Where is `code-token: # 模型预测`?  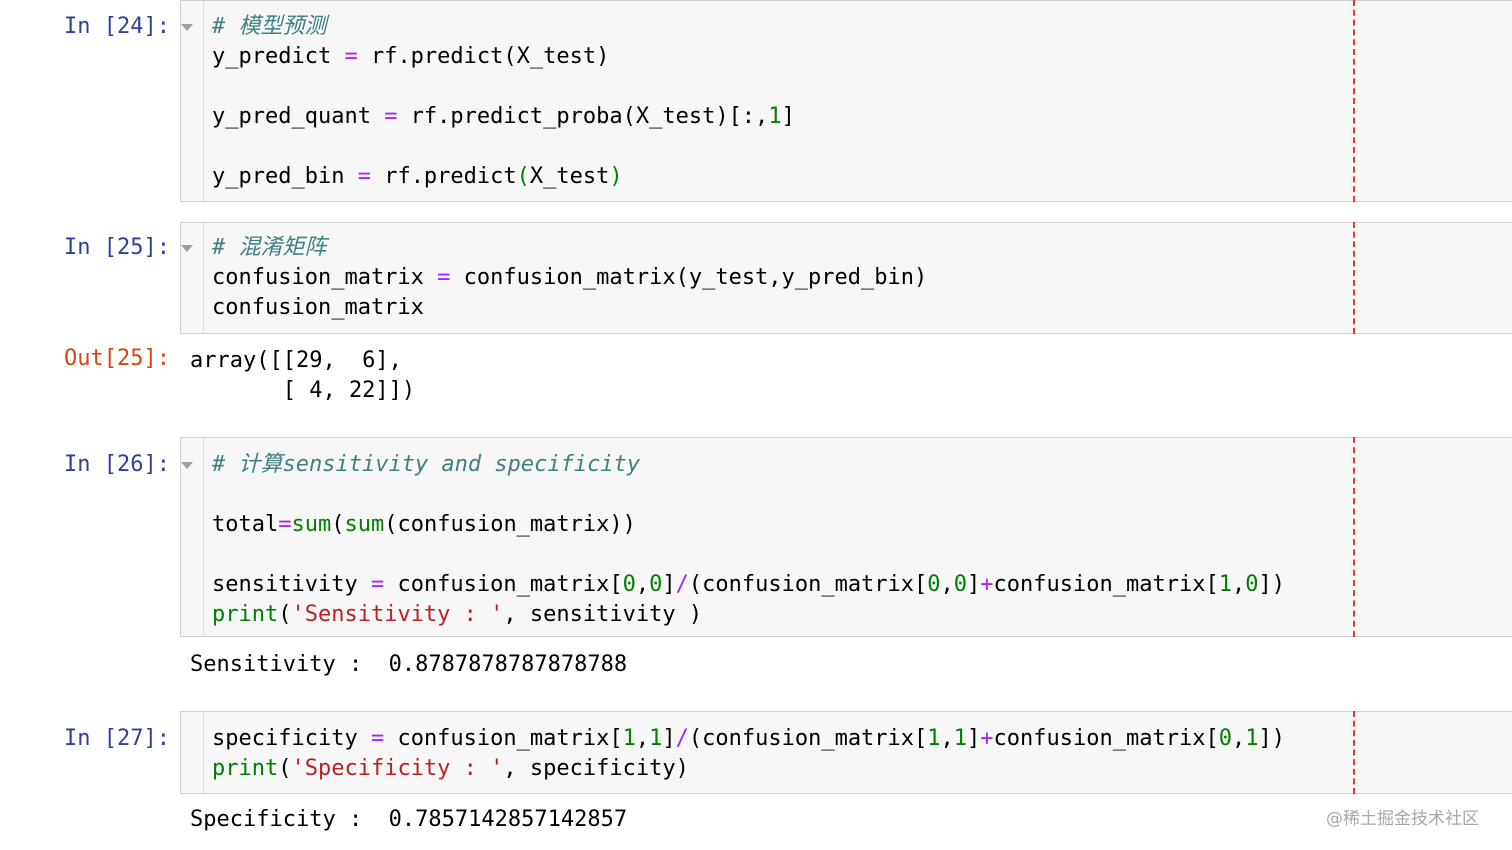
code-token: # 模型预测 is located at coordinates (269, 26).